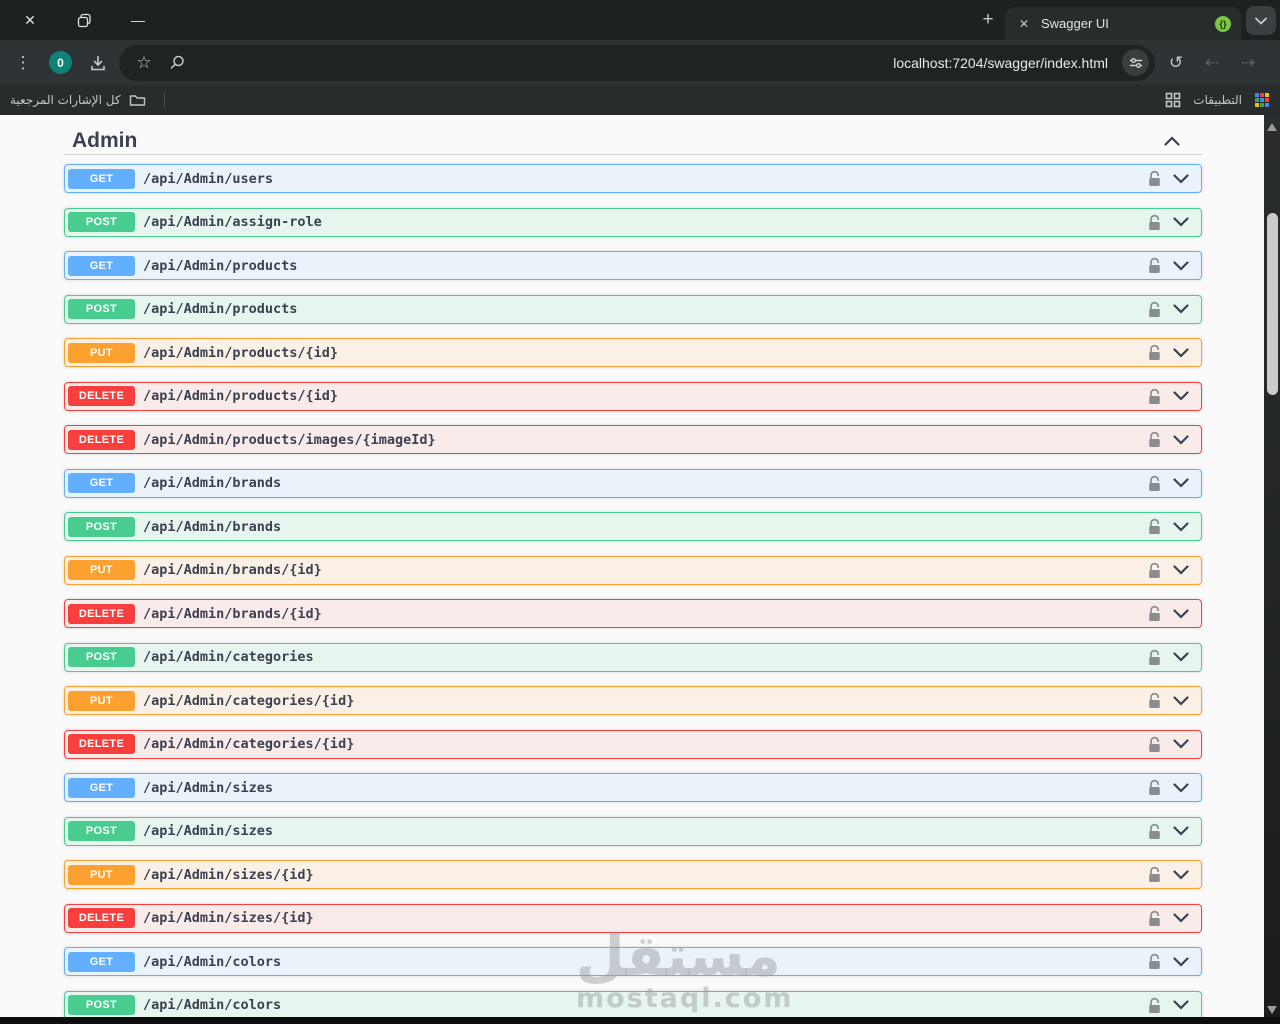  I want to click on endpoint-row: PUT /api/Admin/brands/{id}, so click(633, 570).